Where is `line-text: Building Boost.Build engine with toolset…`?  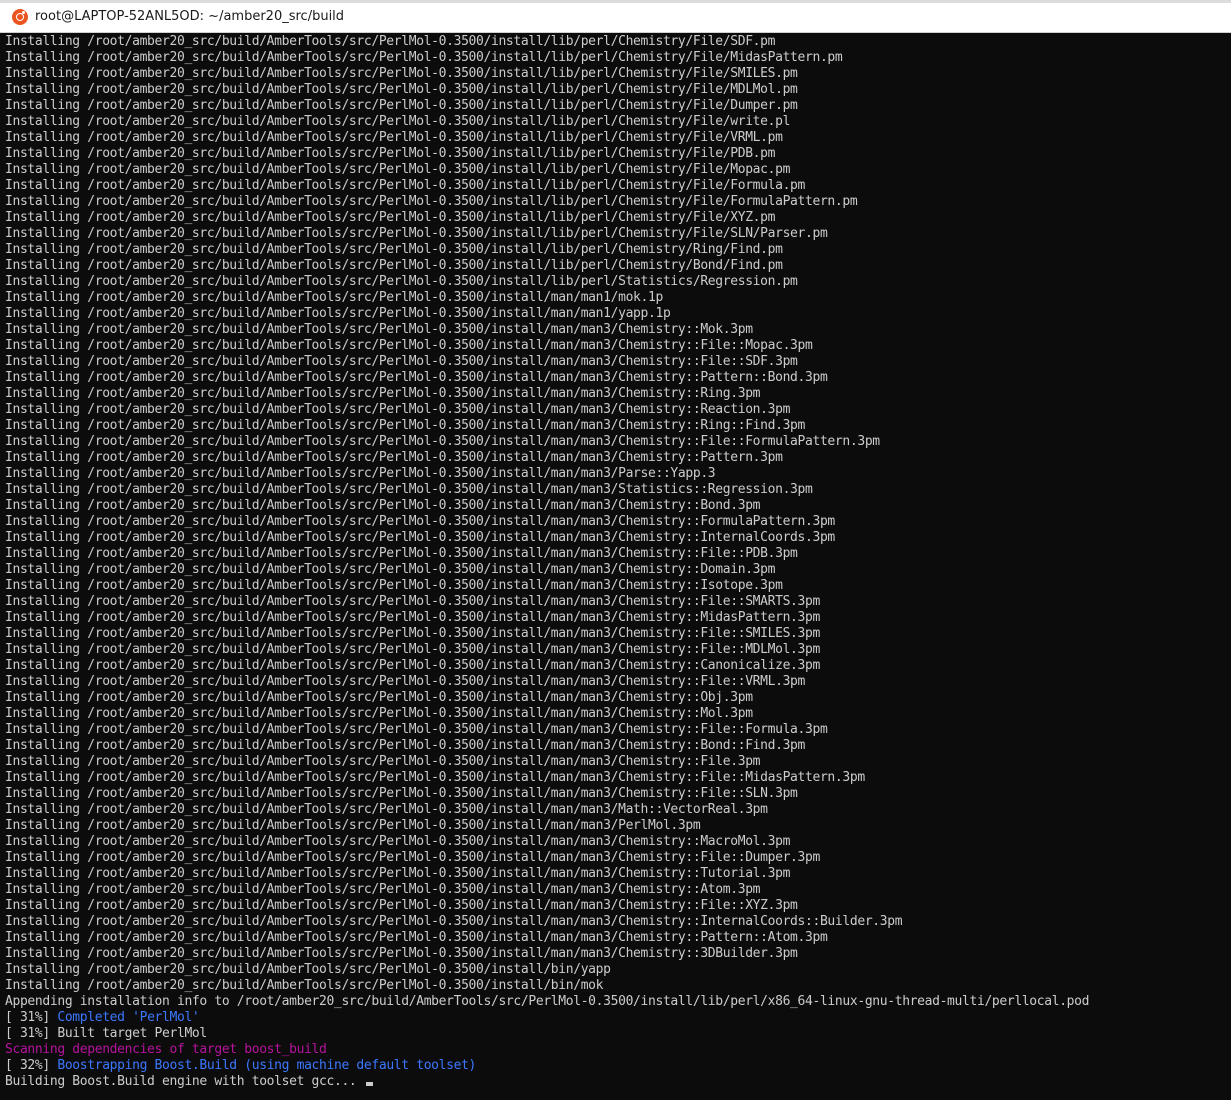
line-text: Building Boost.Build engine with toolset… is located at coordinates (184, 1081).